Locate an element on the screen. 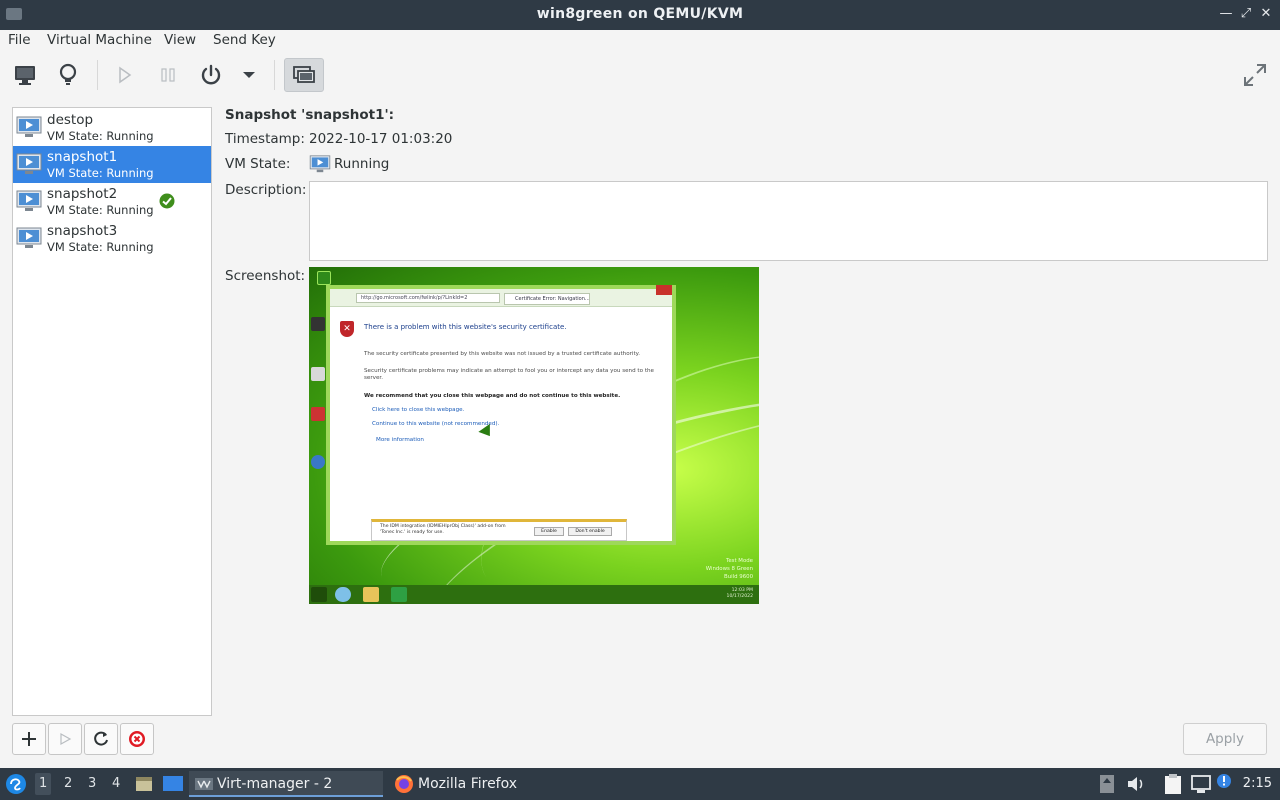 This screenshot has width=1280, height=800. current-snapshot-check-icon is located at coordinates (167, 201).